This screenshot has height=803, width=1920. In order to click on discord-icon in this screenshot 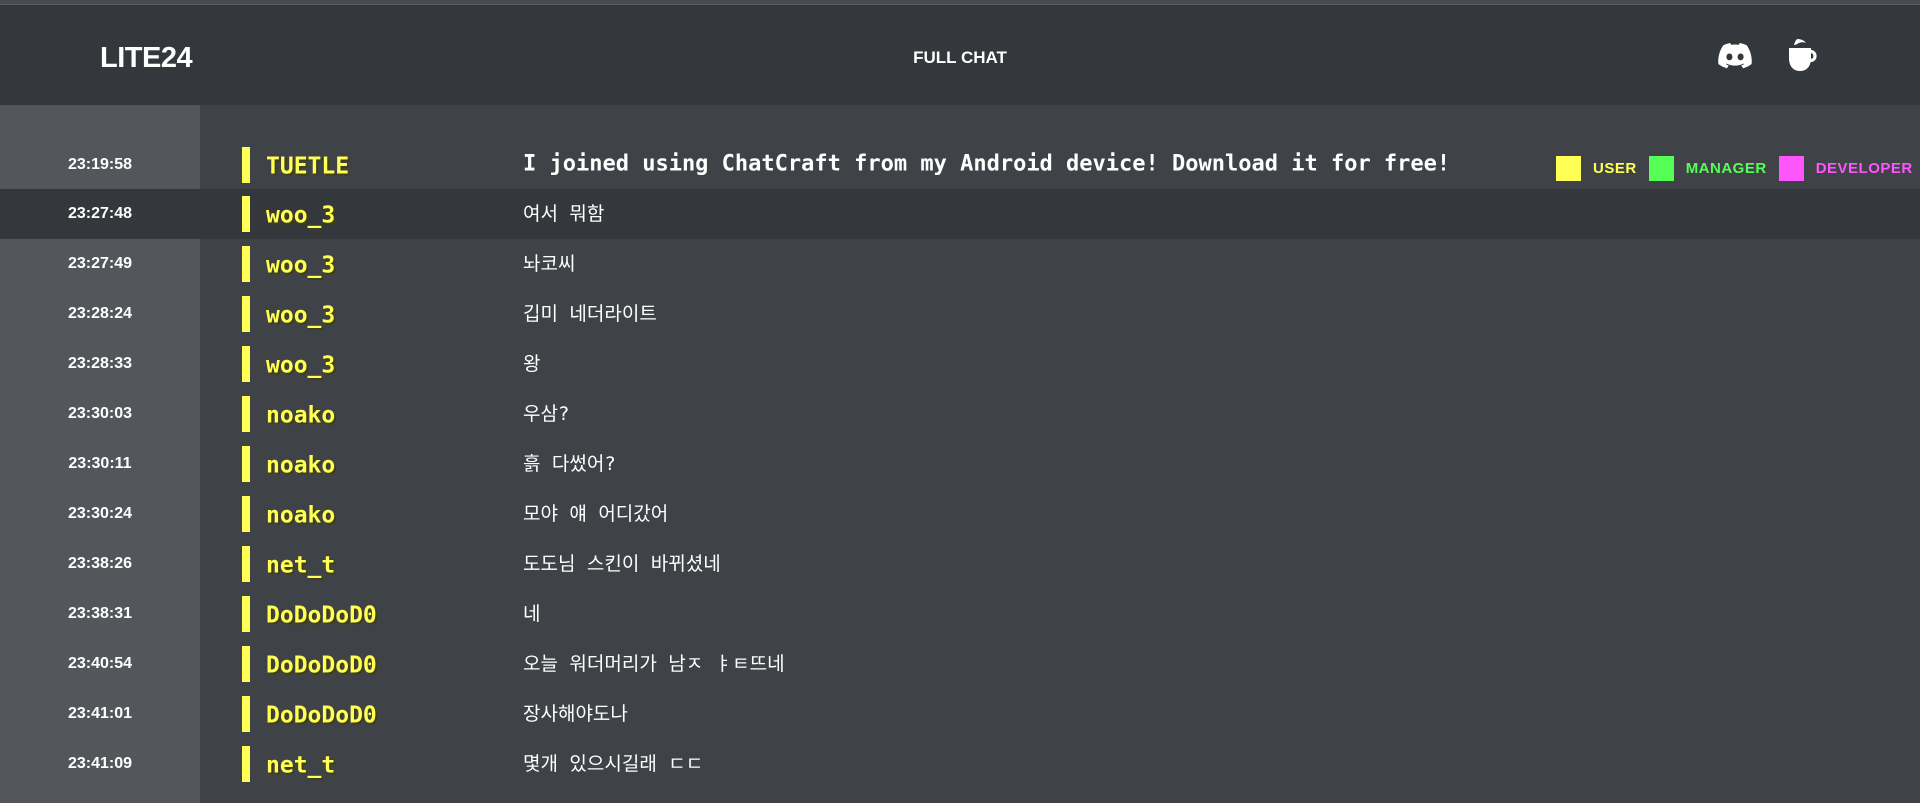, I will do `click(1735, 56)`.